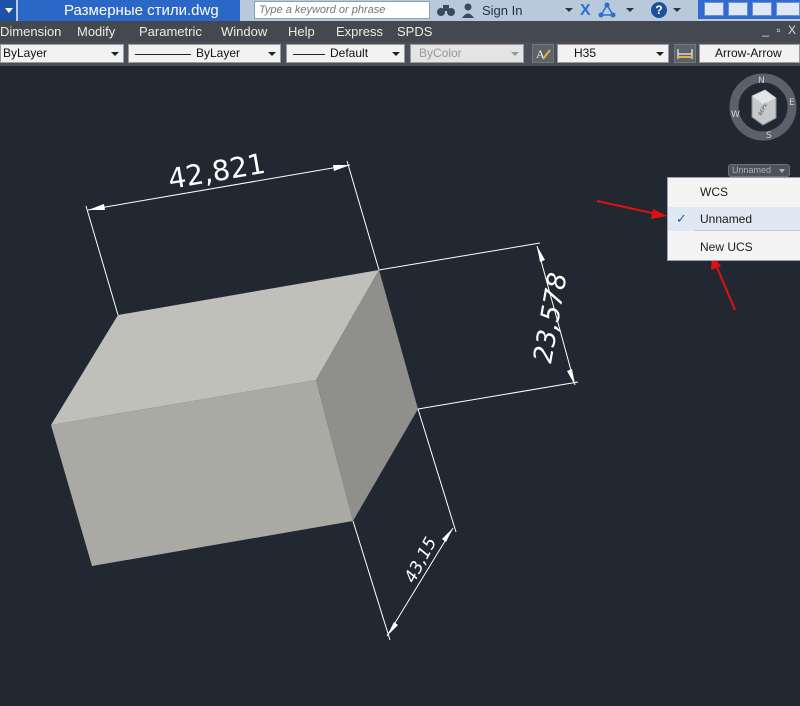  What do you see at coordinates (780, 30) in the screenshot?
I see `mdi-window-buttons: _ ▫ X` at bounding box center [780, 30].